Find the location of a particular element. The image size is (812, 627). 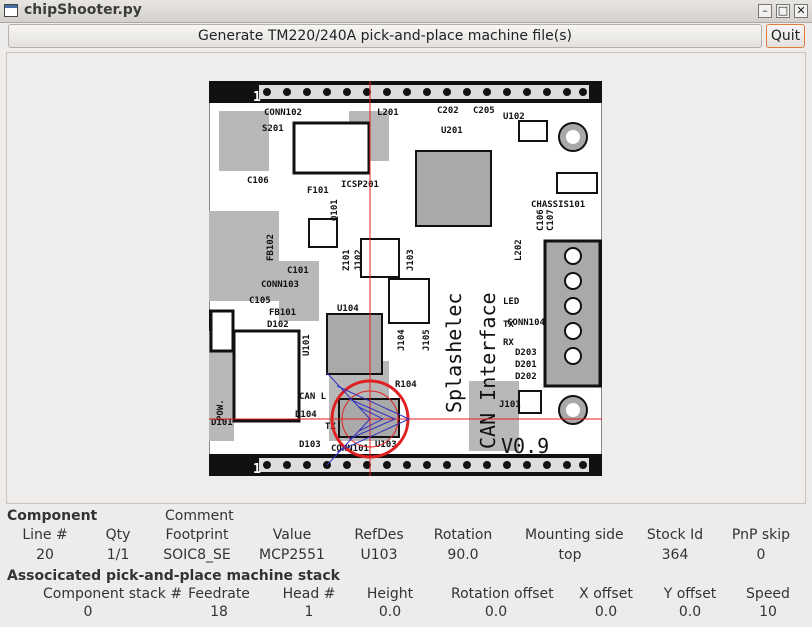

stack-heading: Associcated pick-and-place machine stack is located at coordinates (173, 576).